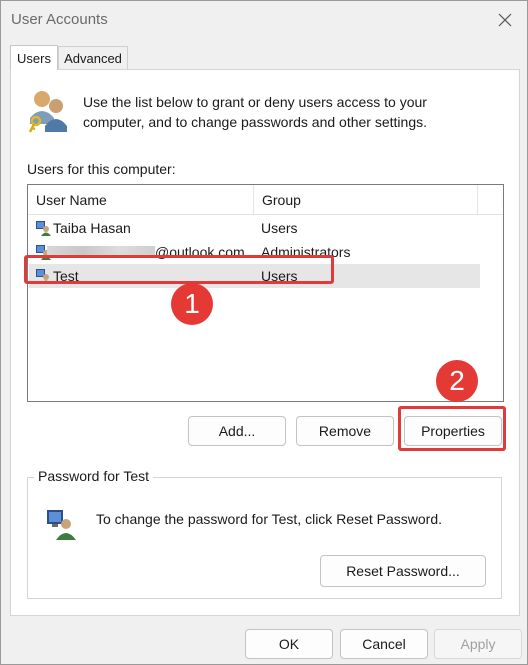 The image size is (528, 665). I want to click on close-icon, so click(505, 20).